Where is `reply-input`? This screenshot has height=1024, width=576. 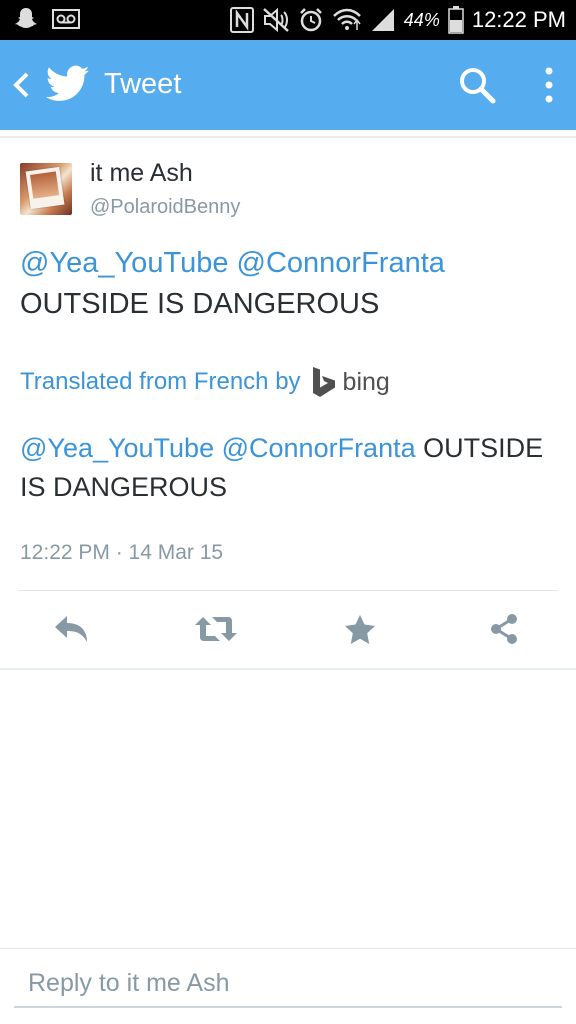 reply-input is located at coordinates (288, 983).